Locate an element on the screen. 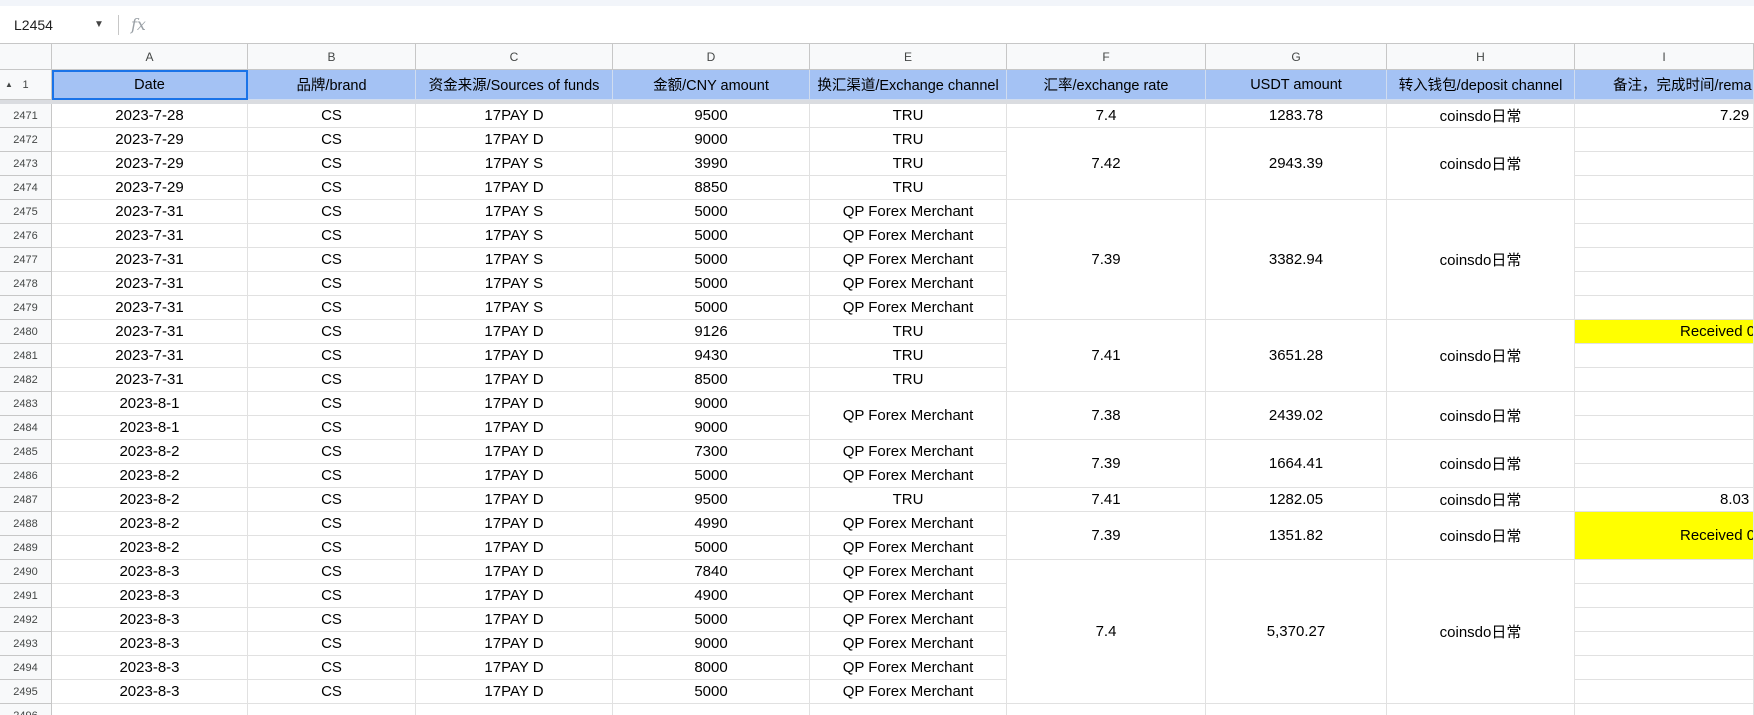  cell-d: 3990 is located at coordinates (711, 164).